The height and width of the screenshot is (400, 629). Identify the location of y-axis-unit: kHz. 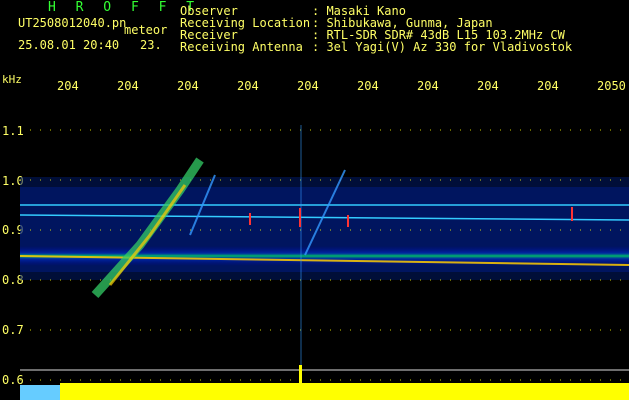
(12, 79).